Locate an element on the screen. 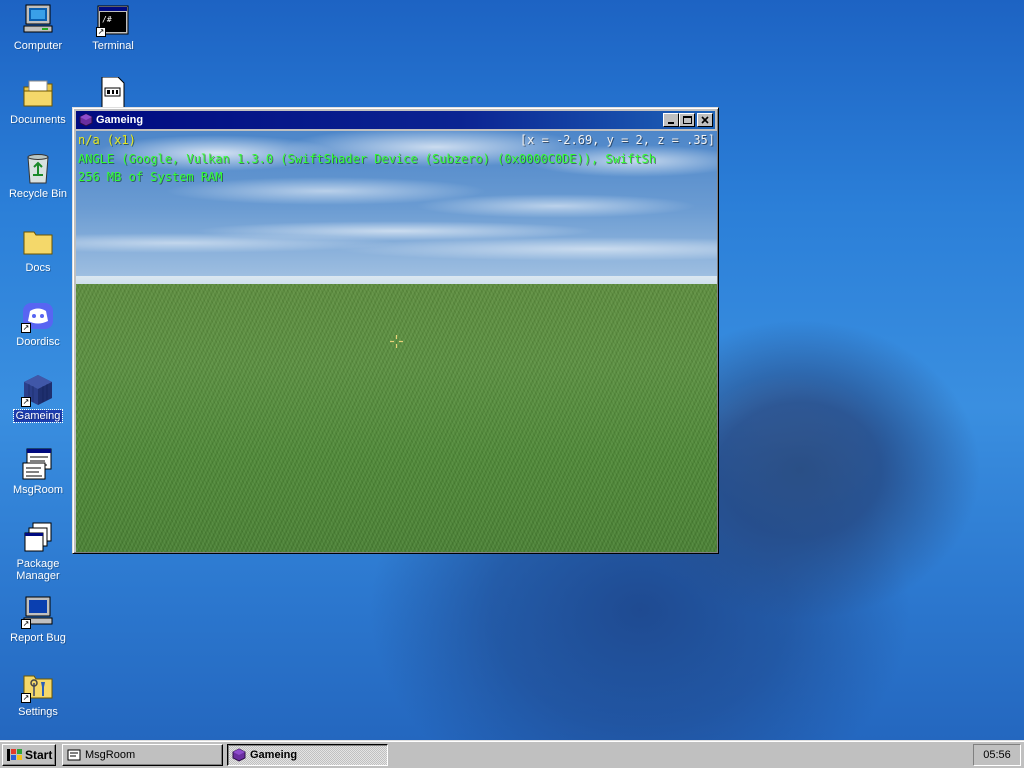 Image resolution: width=1024 pixels, height=768 pixels. clock-text: 05:56 is located at coordinates (997, 755).